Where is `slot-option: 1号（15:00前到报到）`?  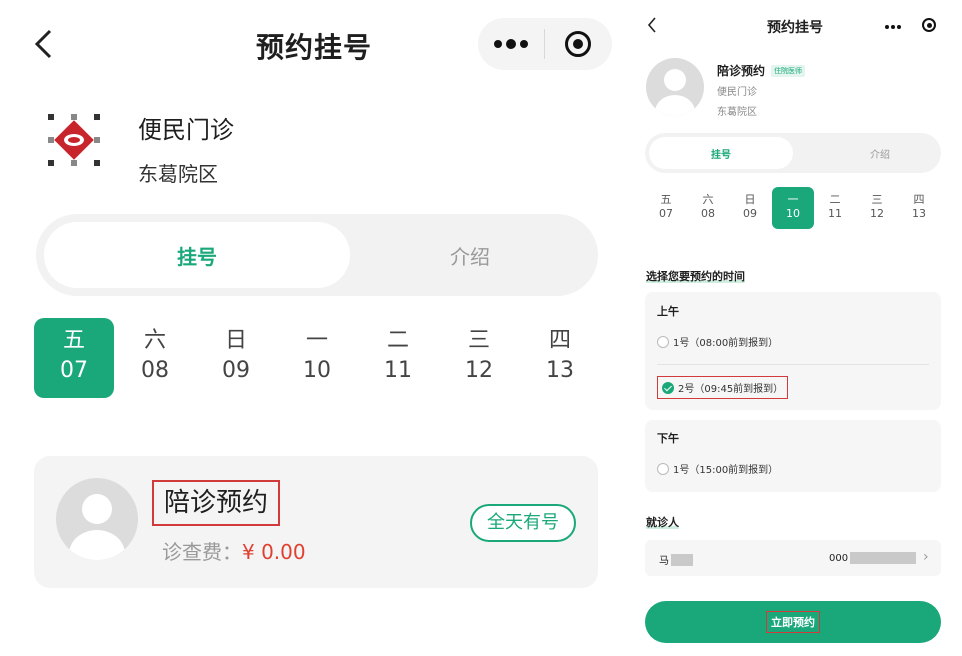 slot-option: 1号（15:00前到报到） is located at coordinates (717, 468).